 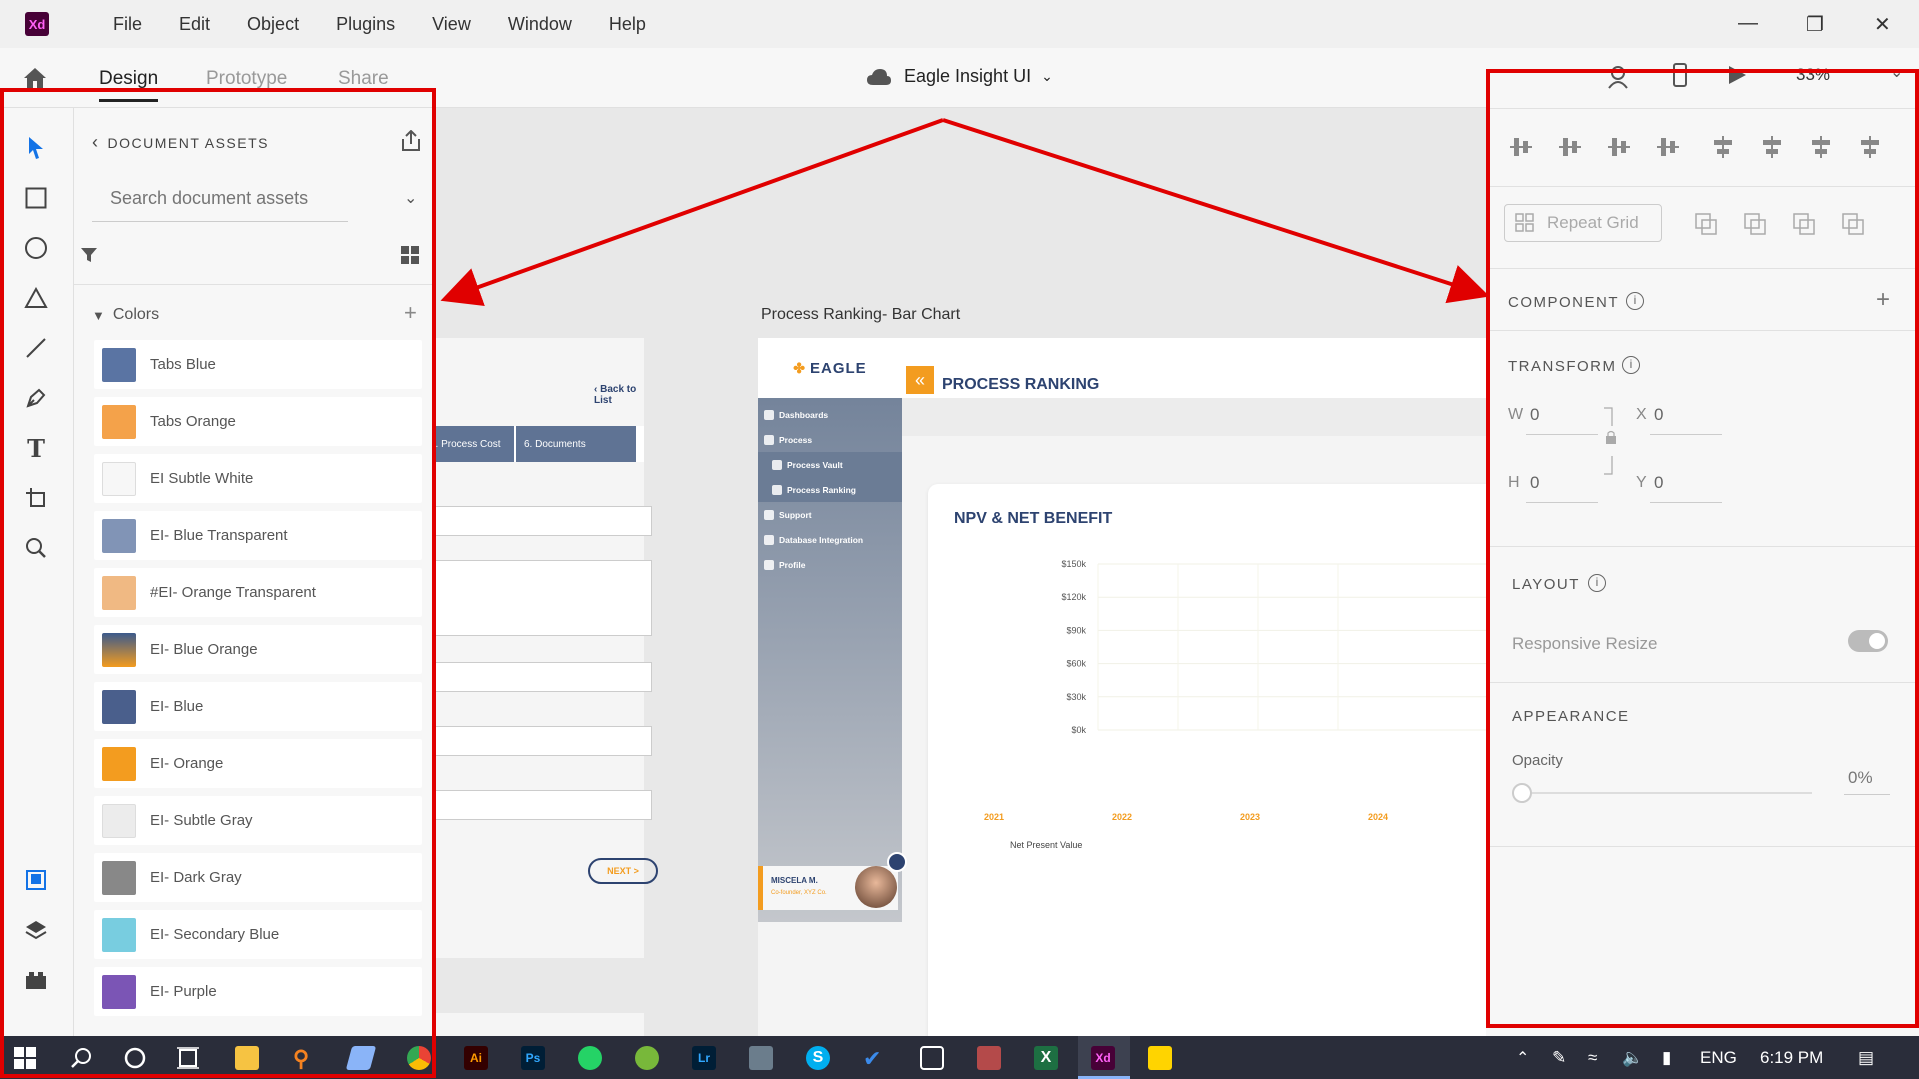 What do you see at coordinates (813, 540) in the screenshot?
I see `nav-database-integration: Database Integration` at bounding box center [813, 540].